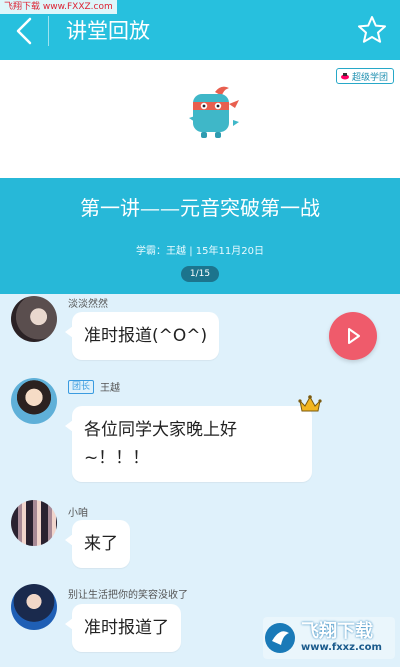 The width and height of the screenshot is (400, 667). What do you see at coordinates (81, 386) in the screenshot?
I see `role-tag: 团长` at bounding box center [81, 386].